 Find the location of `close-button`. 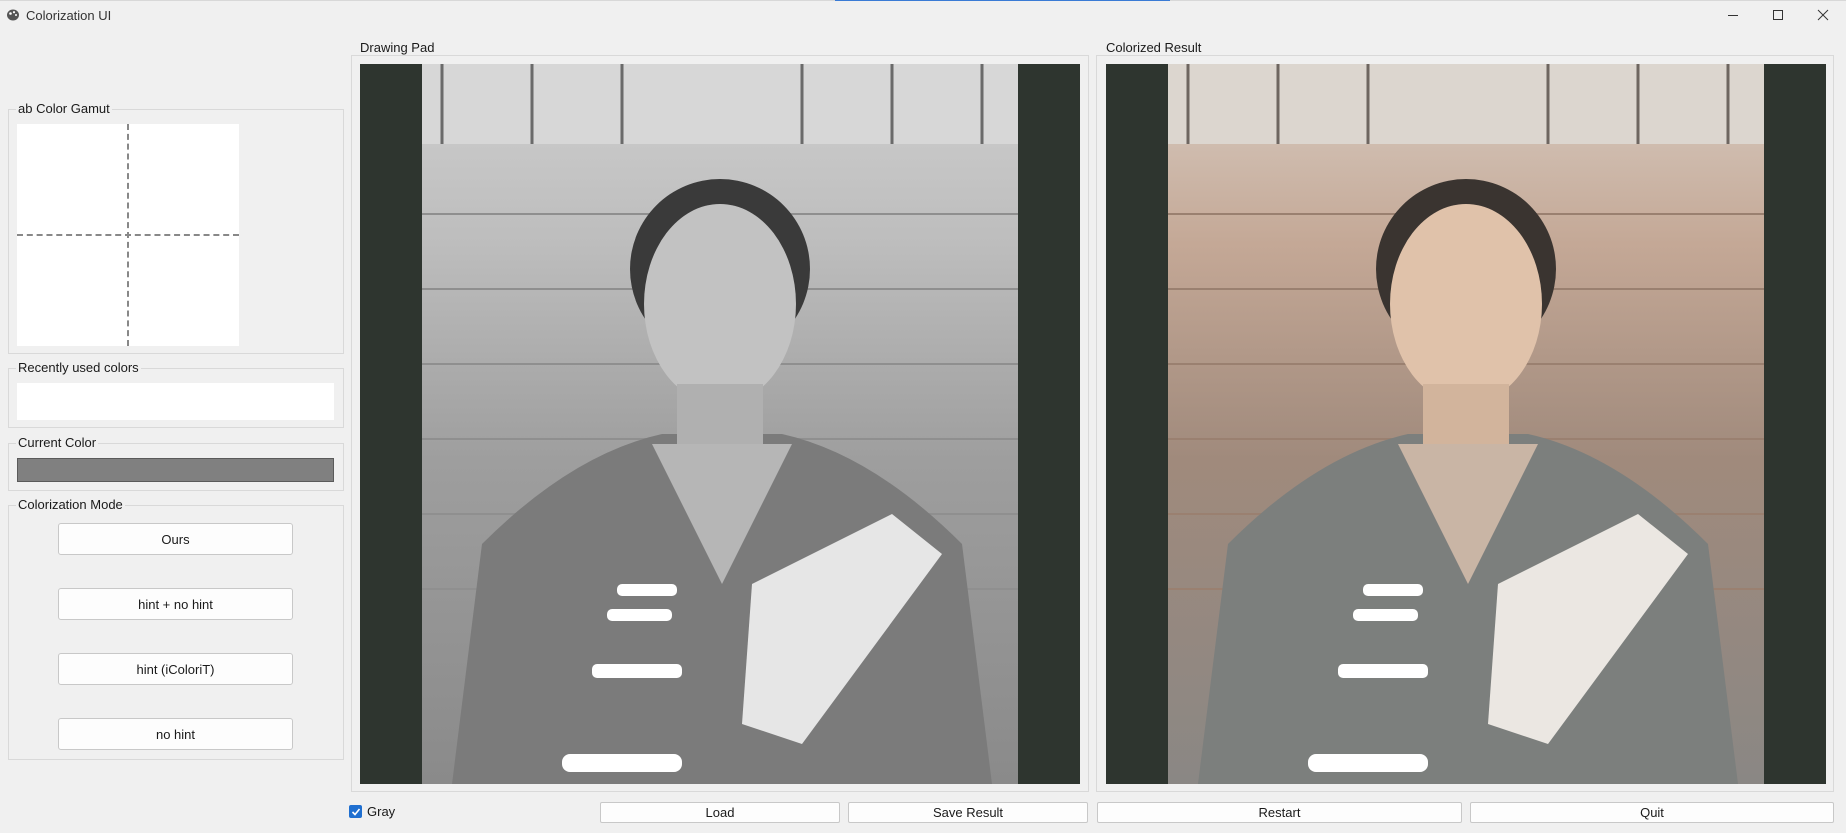

close-button is located at coordinates (1823, 15).